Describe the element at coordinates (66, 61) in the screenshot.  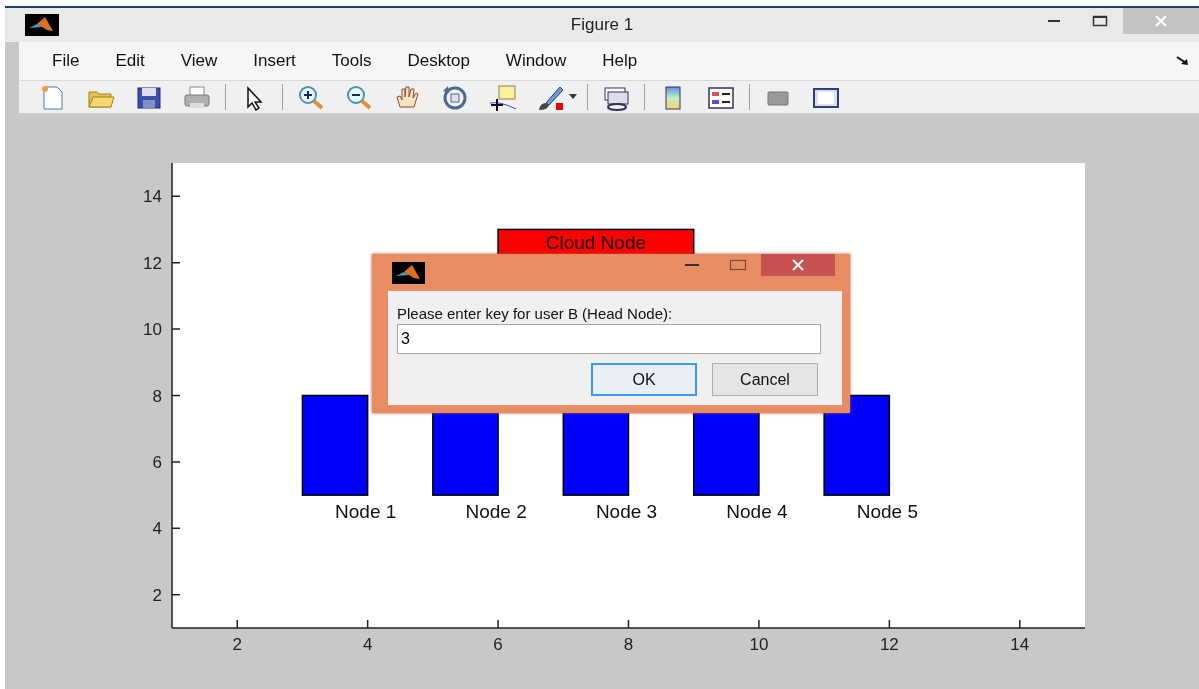
I see `menu-item: File` at that location.